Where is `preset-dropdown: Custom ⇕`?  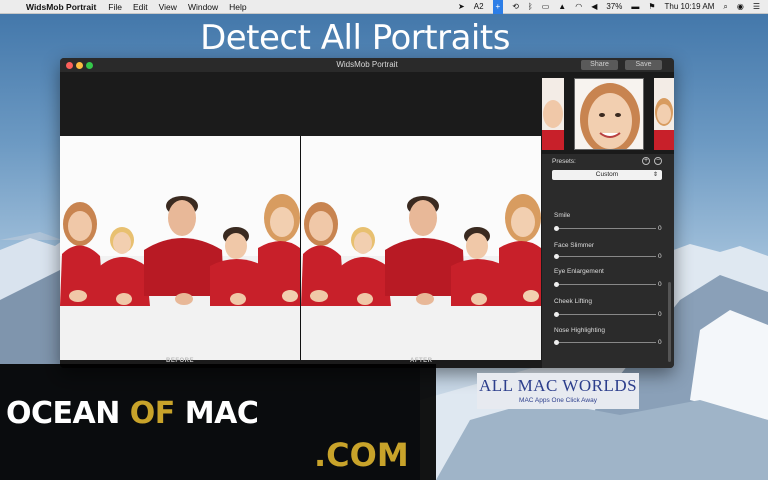
preset-dropdown: Custom ⇕ is located at coordinates (607, 175).